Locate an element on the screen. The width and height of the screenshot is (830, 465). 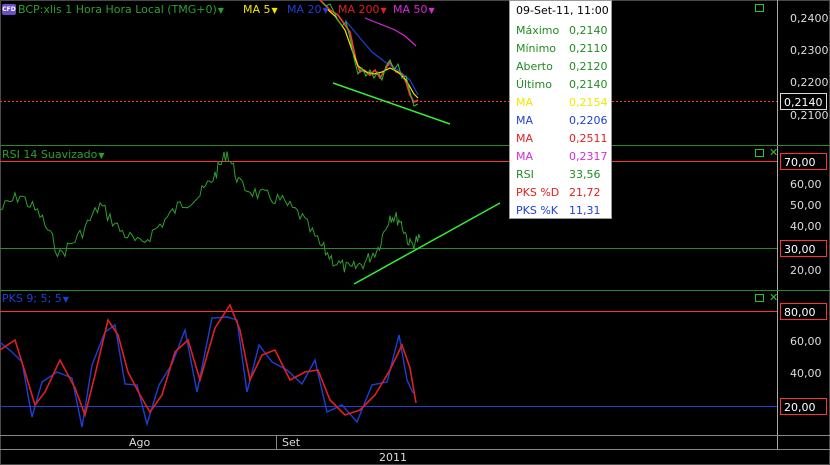
rsi-line is located at coordinates (210, 212).